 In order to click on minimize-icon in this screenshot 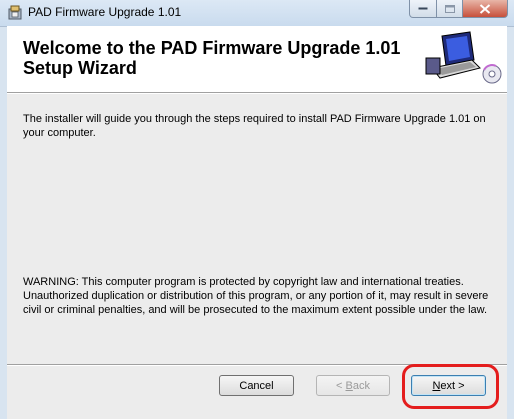, I will do `click(423, 8)`.